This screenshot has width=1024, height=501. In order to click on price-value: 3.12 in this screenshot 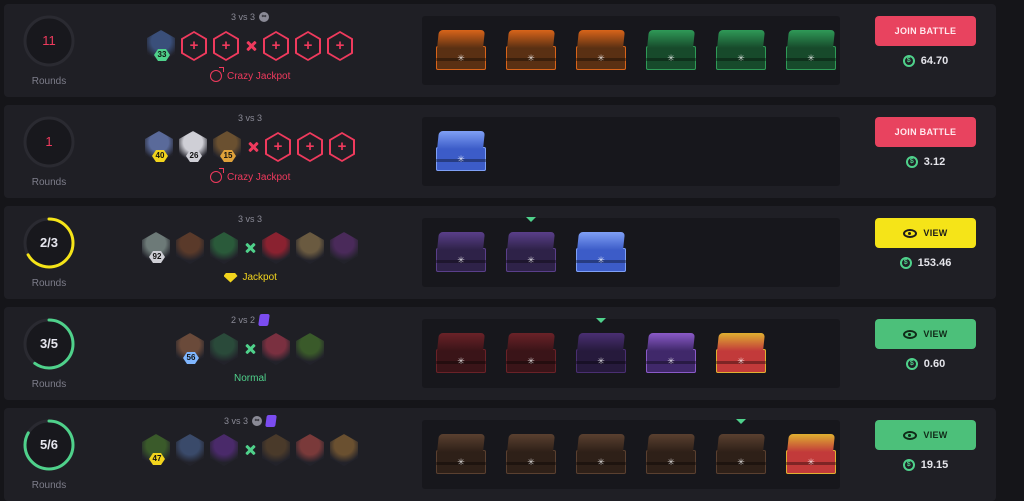, I will do `click(934, 162)`.